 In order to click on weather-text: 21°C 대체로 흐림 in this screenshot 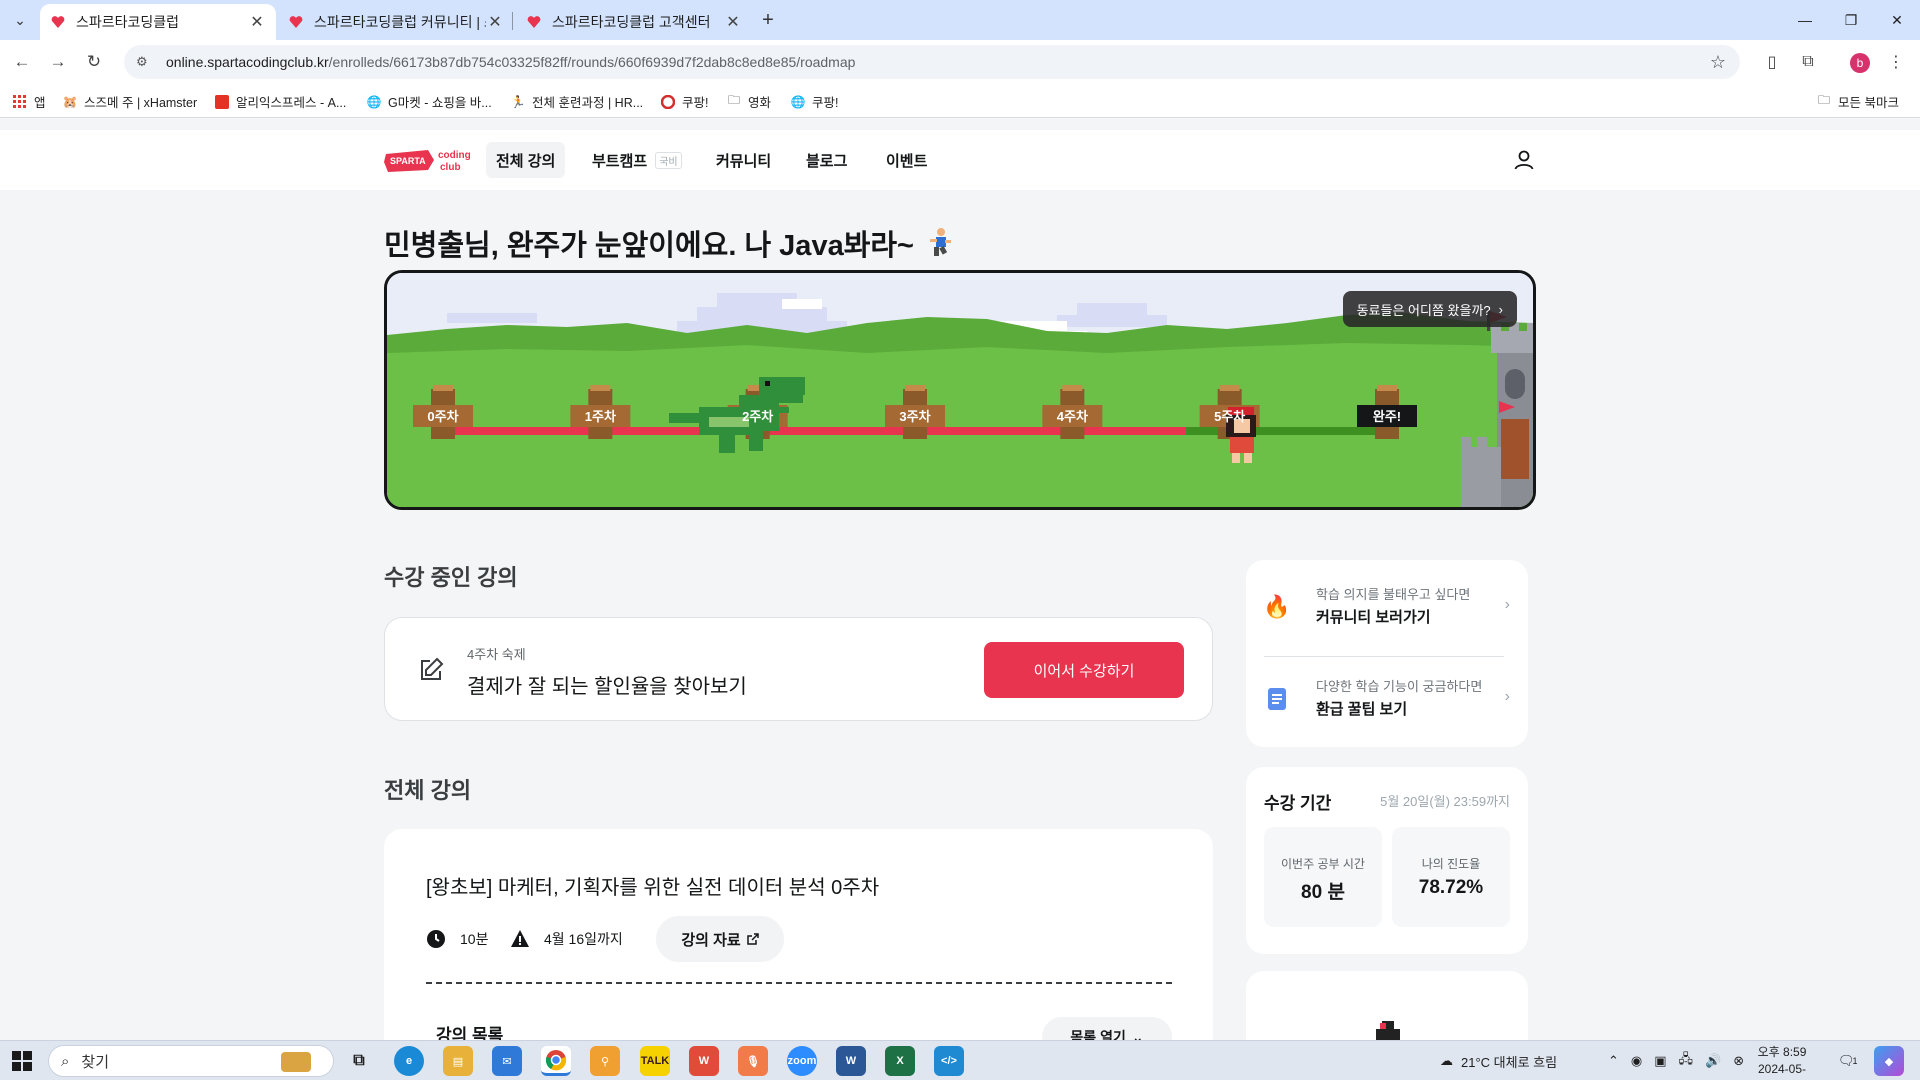, I will do `click(1509, 1062)`.